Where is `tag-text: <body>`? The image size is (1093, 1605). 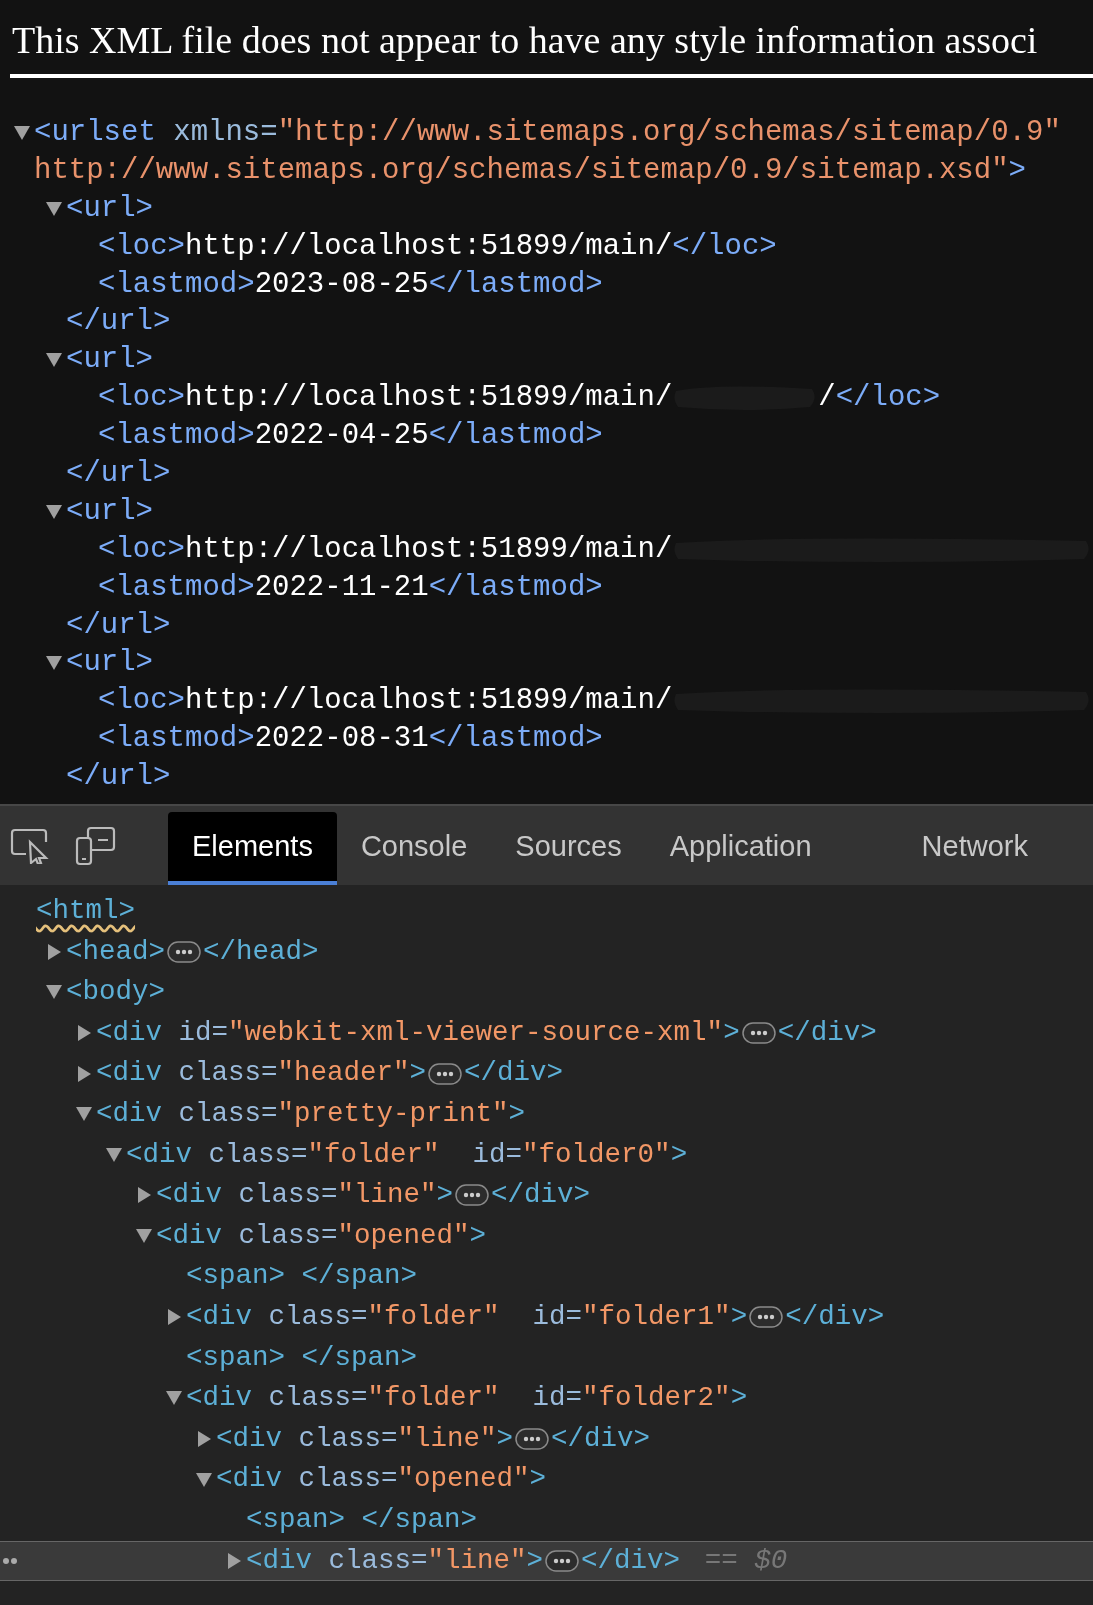 tag-text: <body> is located at coordinates (116, 992).